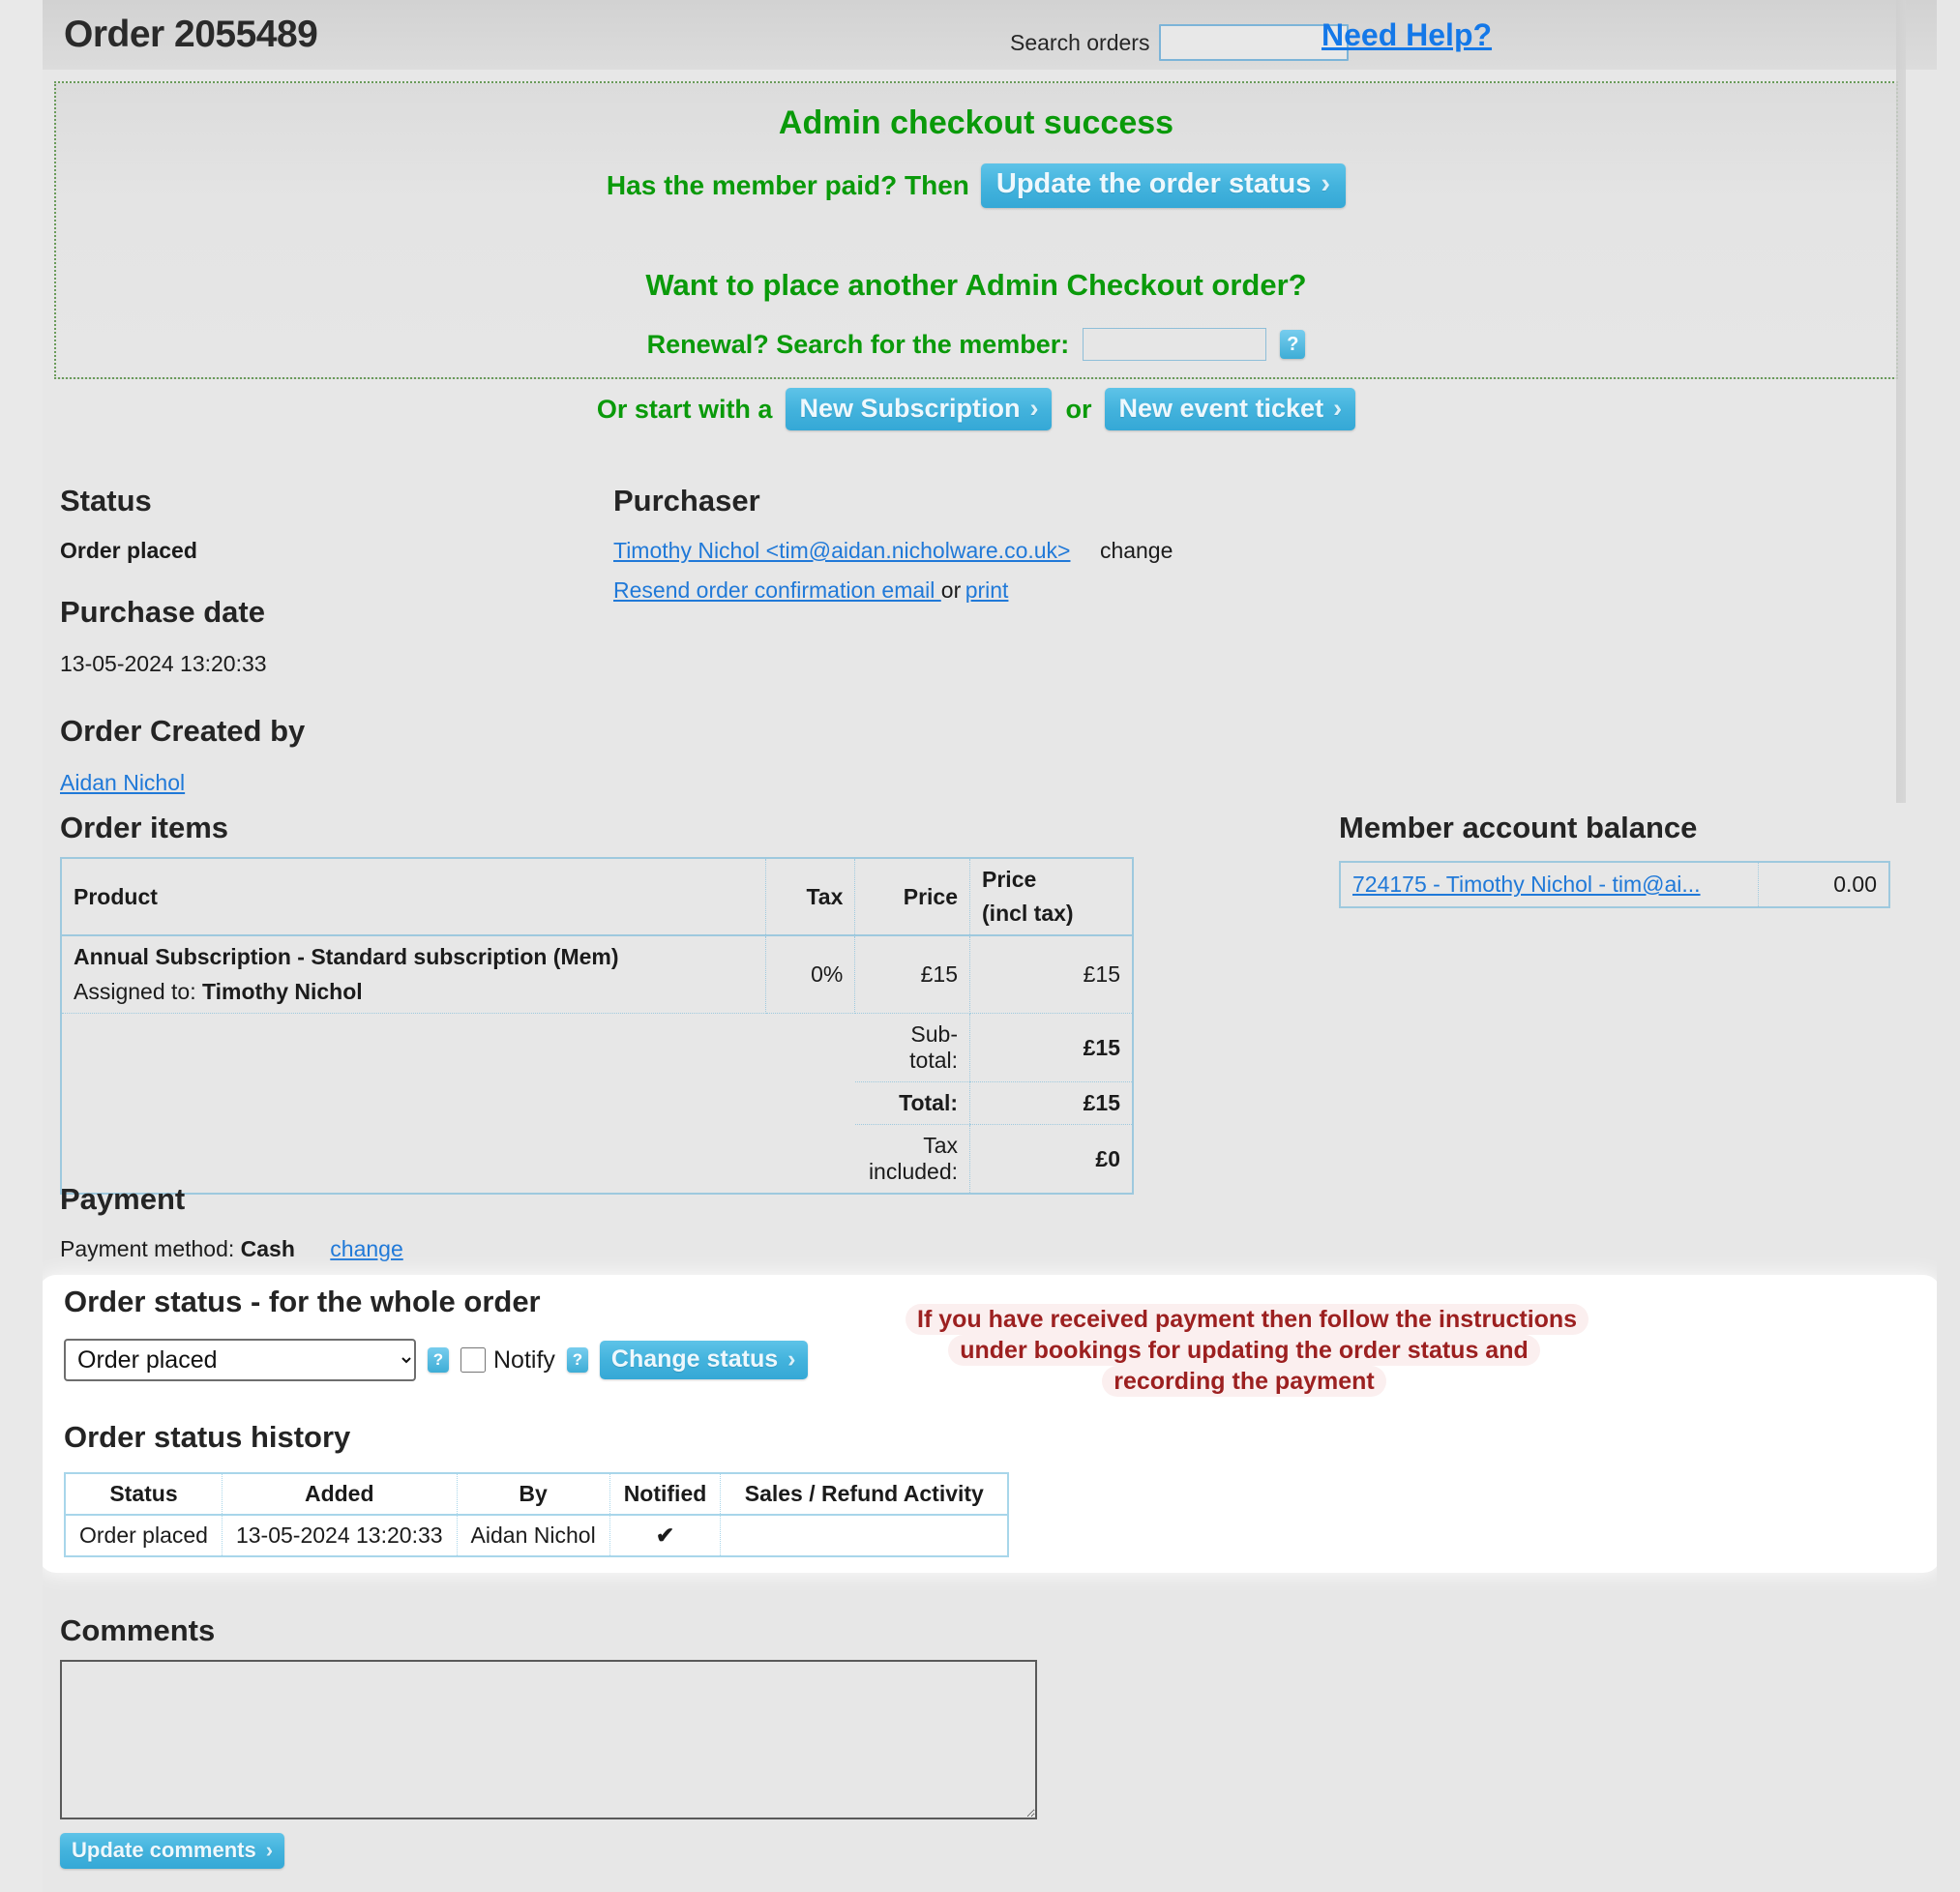 The height and width of the screenshot is (1892, 1960). Describe the element at coordinates (913, 974) in the screenshot. I see `cell-price: £15` at that location.